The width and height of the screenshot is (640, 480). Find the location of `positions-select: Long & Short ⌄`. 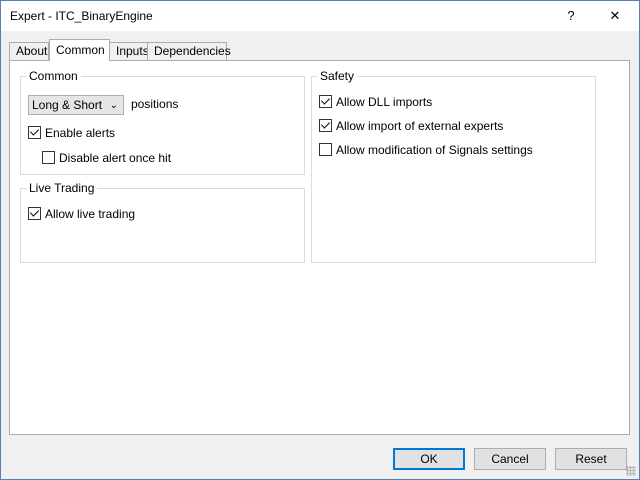

positions-select: Long & Short ⌄ is located at coordinates (76, 105).